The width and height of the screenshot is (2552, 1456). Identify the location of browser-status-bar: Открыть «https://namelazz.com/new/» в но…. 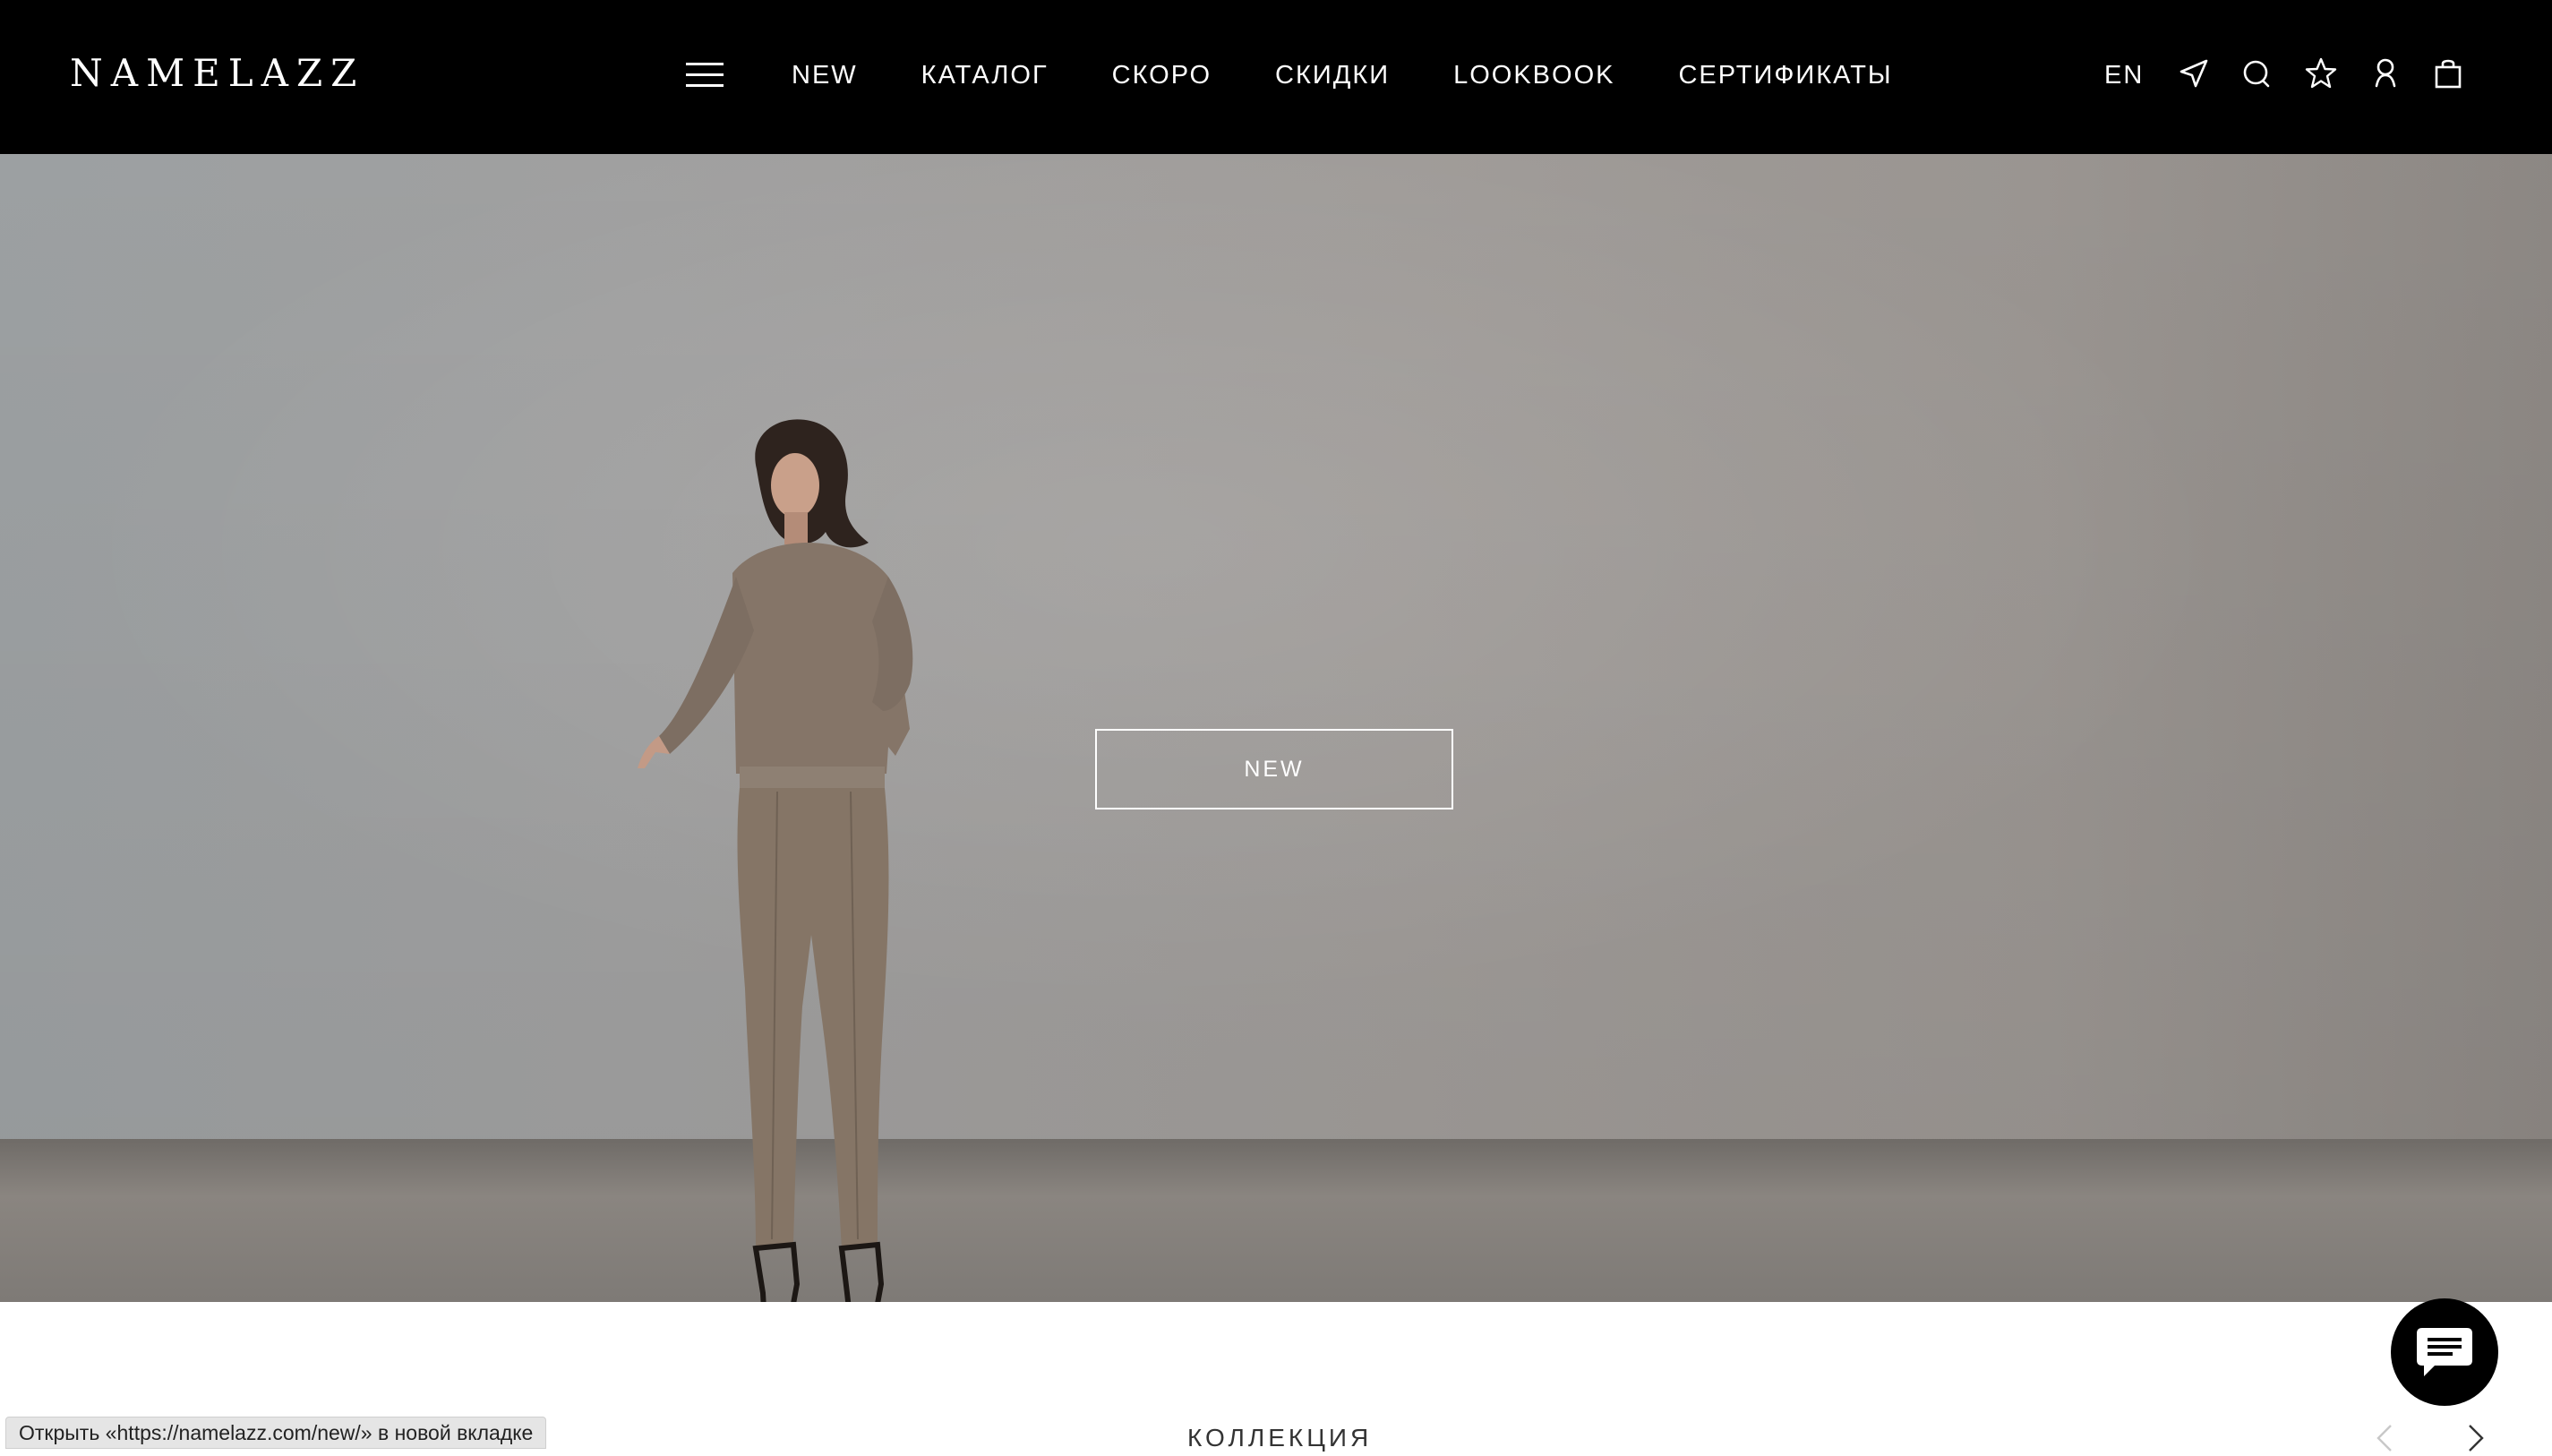
(276, 1433).